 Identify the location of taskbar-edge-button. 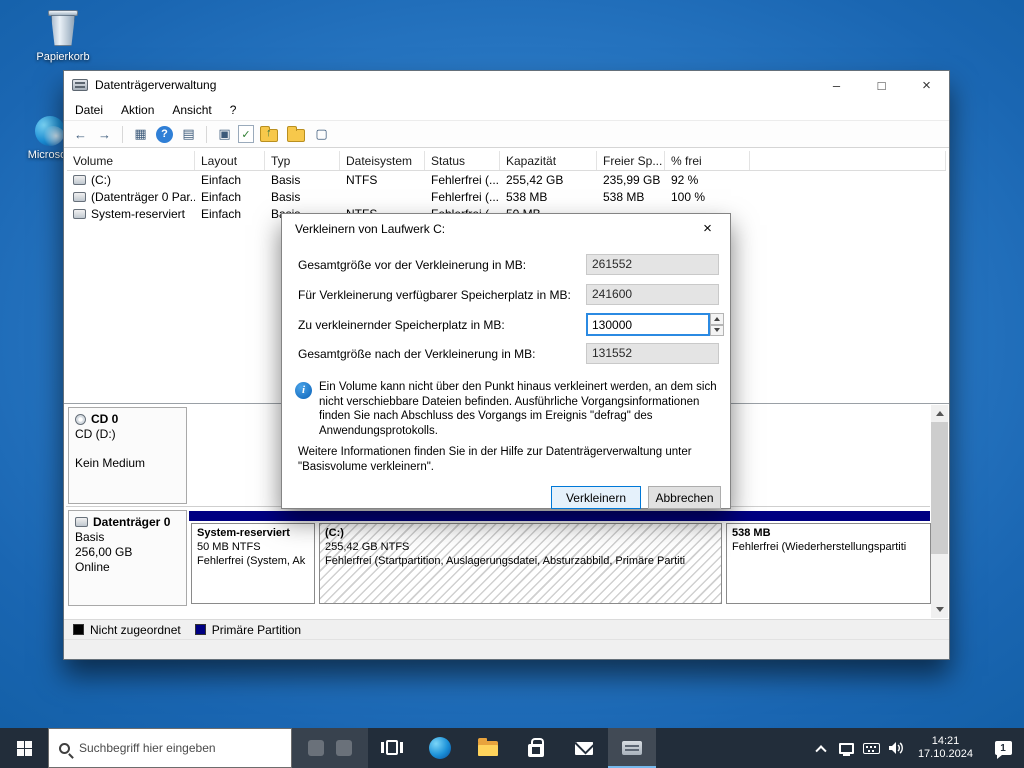
(440, 748).